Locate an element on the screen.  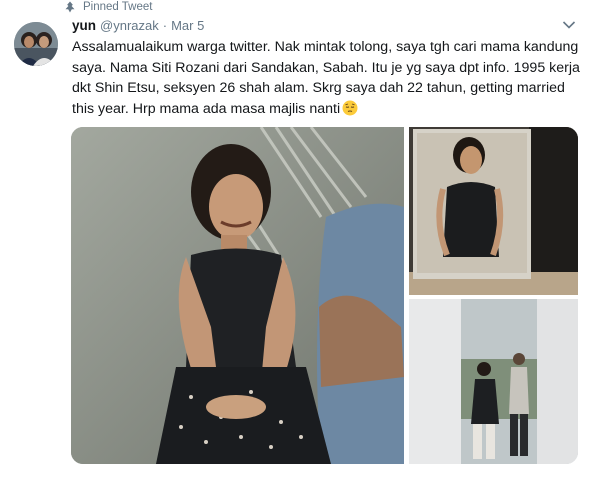
pinned-label: Pinned Tweet is located at coordinates (118, 7).